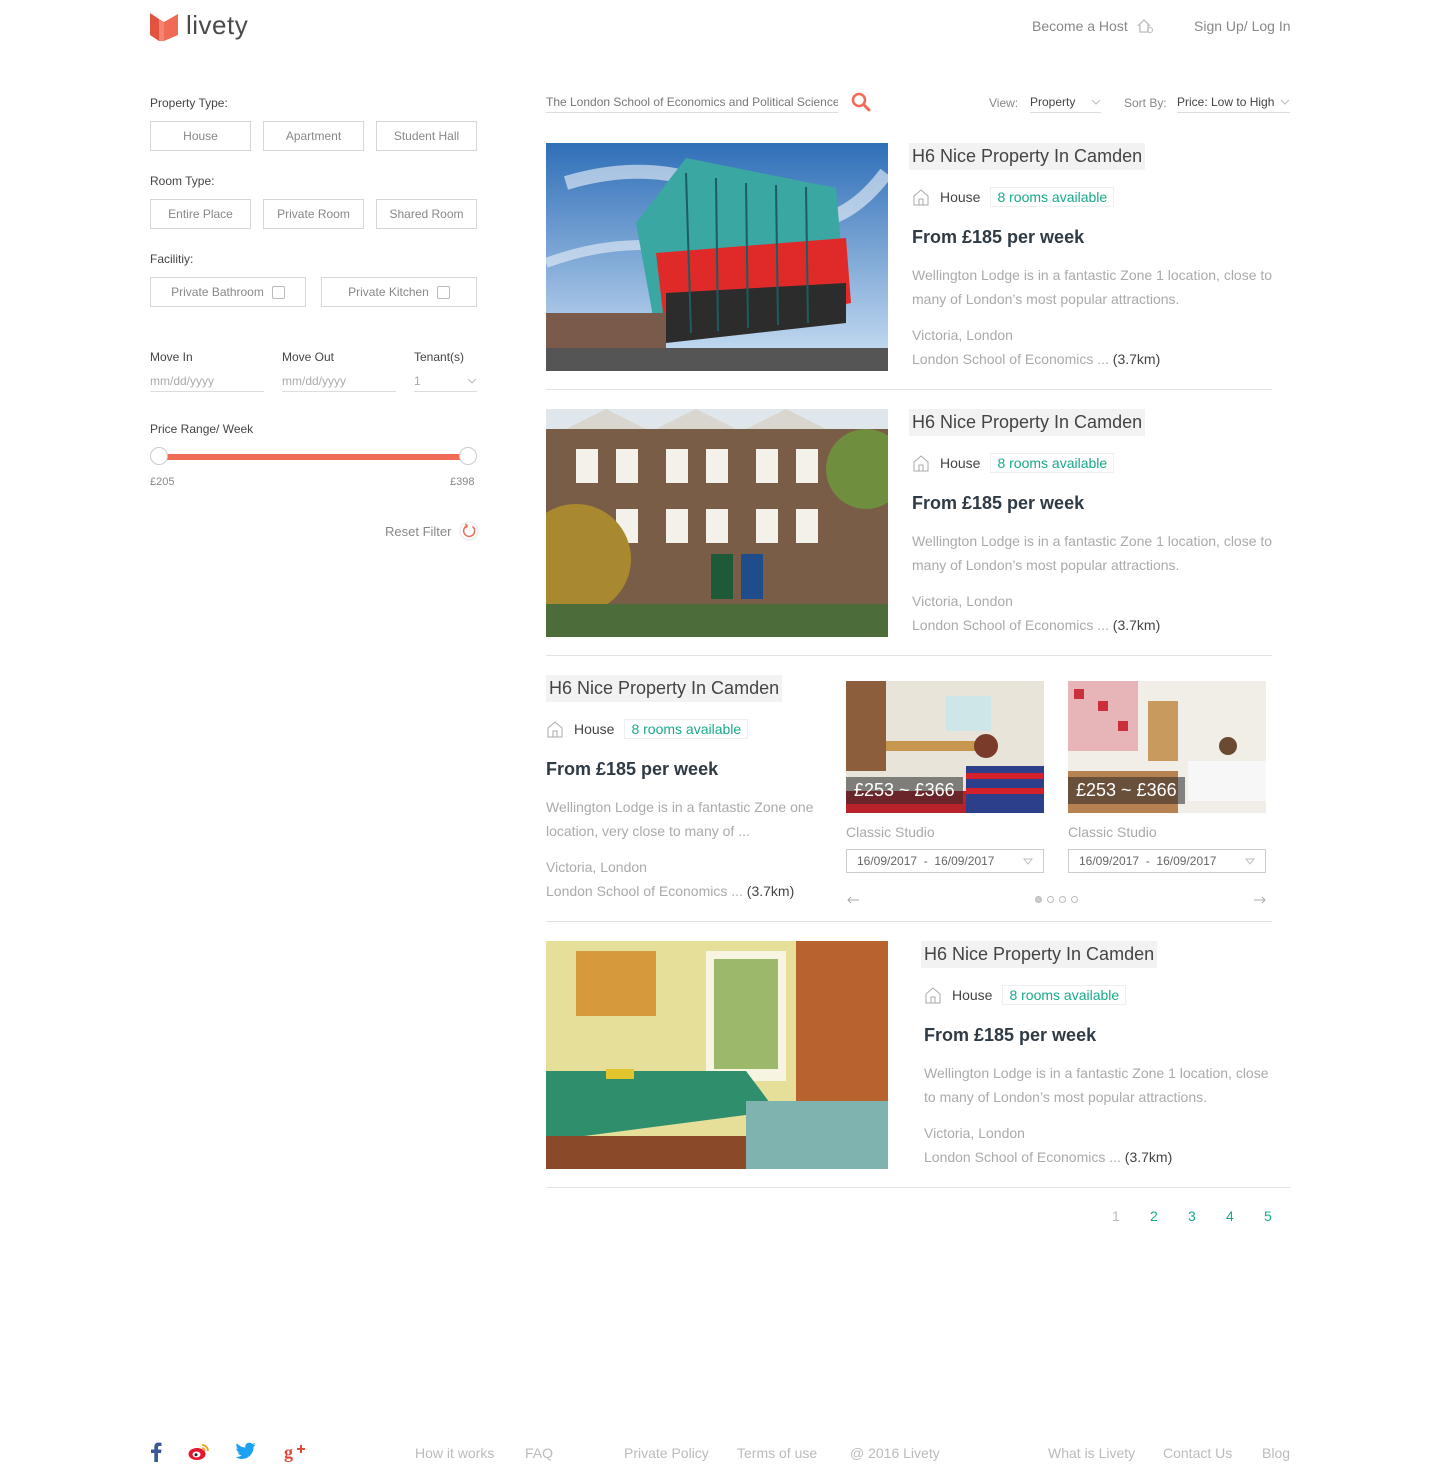 The image size is (1440, 1480). I want to click on become-host-link: Become a Host, so click(1093, 26).